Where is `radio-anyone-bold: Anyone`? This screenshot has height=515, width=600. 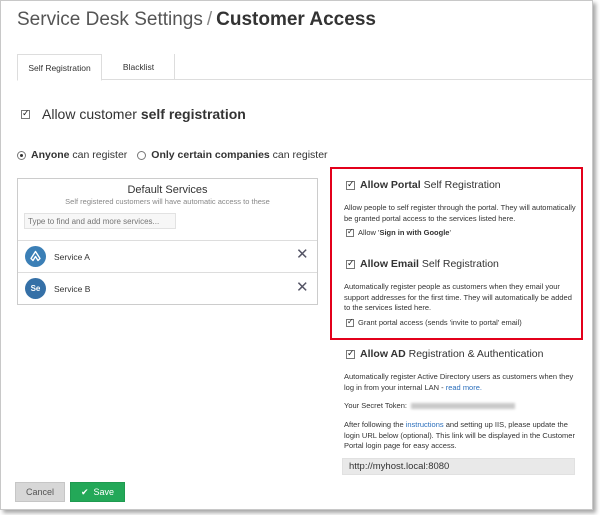 radio-anyone-bold: Anyone is located at coordinates (50, 155).